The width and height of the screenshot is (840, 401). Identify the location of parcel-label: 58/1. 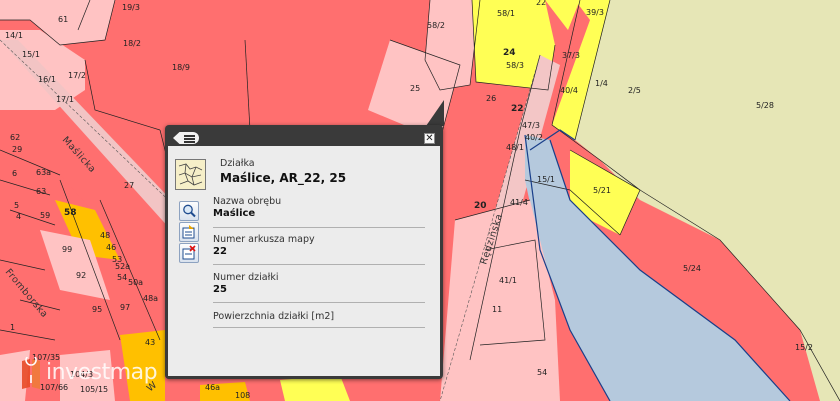
(506, 13).